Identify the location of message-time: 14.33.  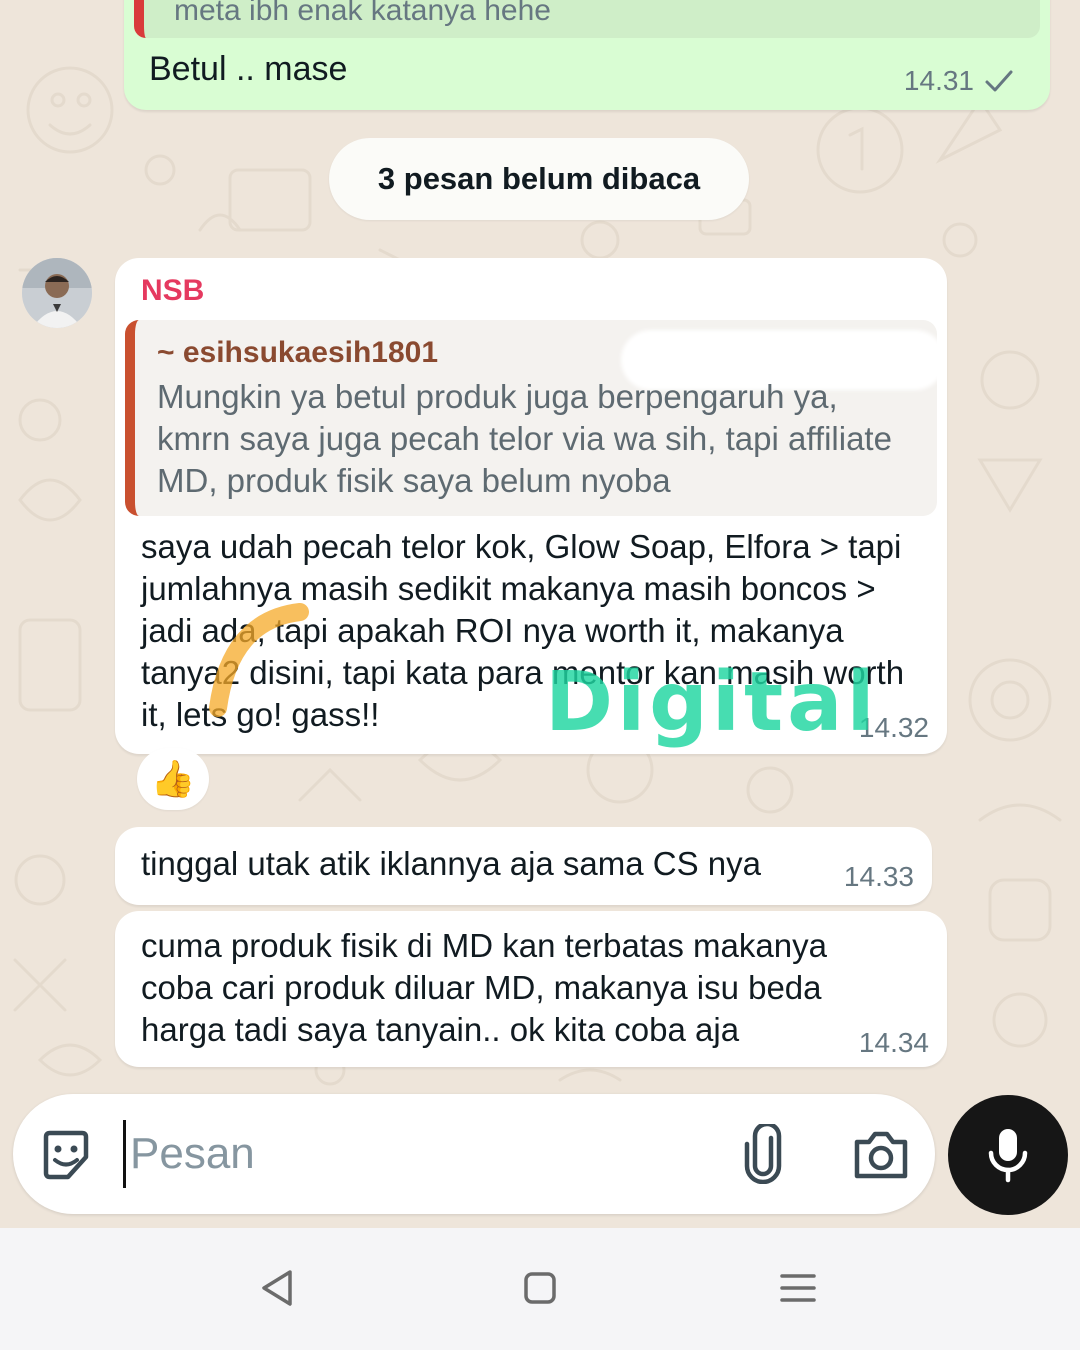
(878, 876).